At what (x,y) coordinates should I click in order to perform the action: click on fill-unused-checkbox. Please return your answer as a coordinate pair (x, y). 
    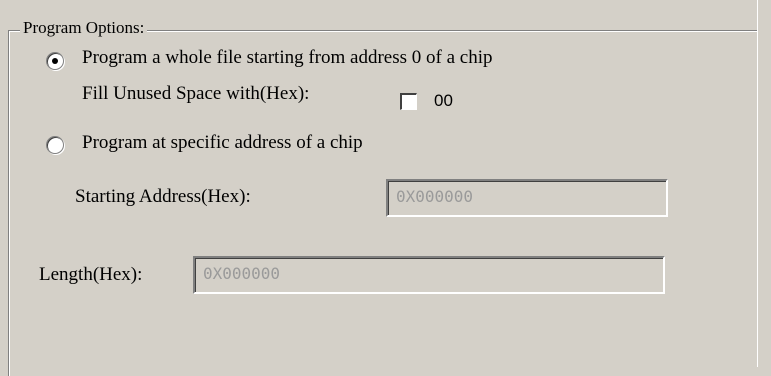
    Looking at the image, I should click on (408, 101).